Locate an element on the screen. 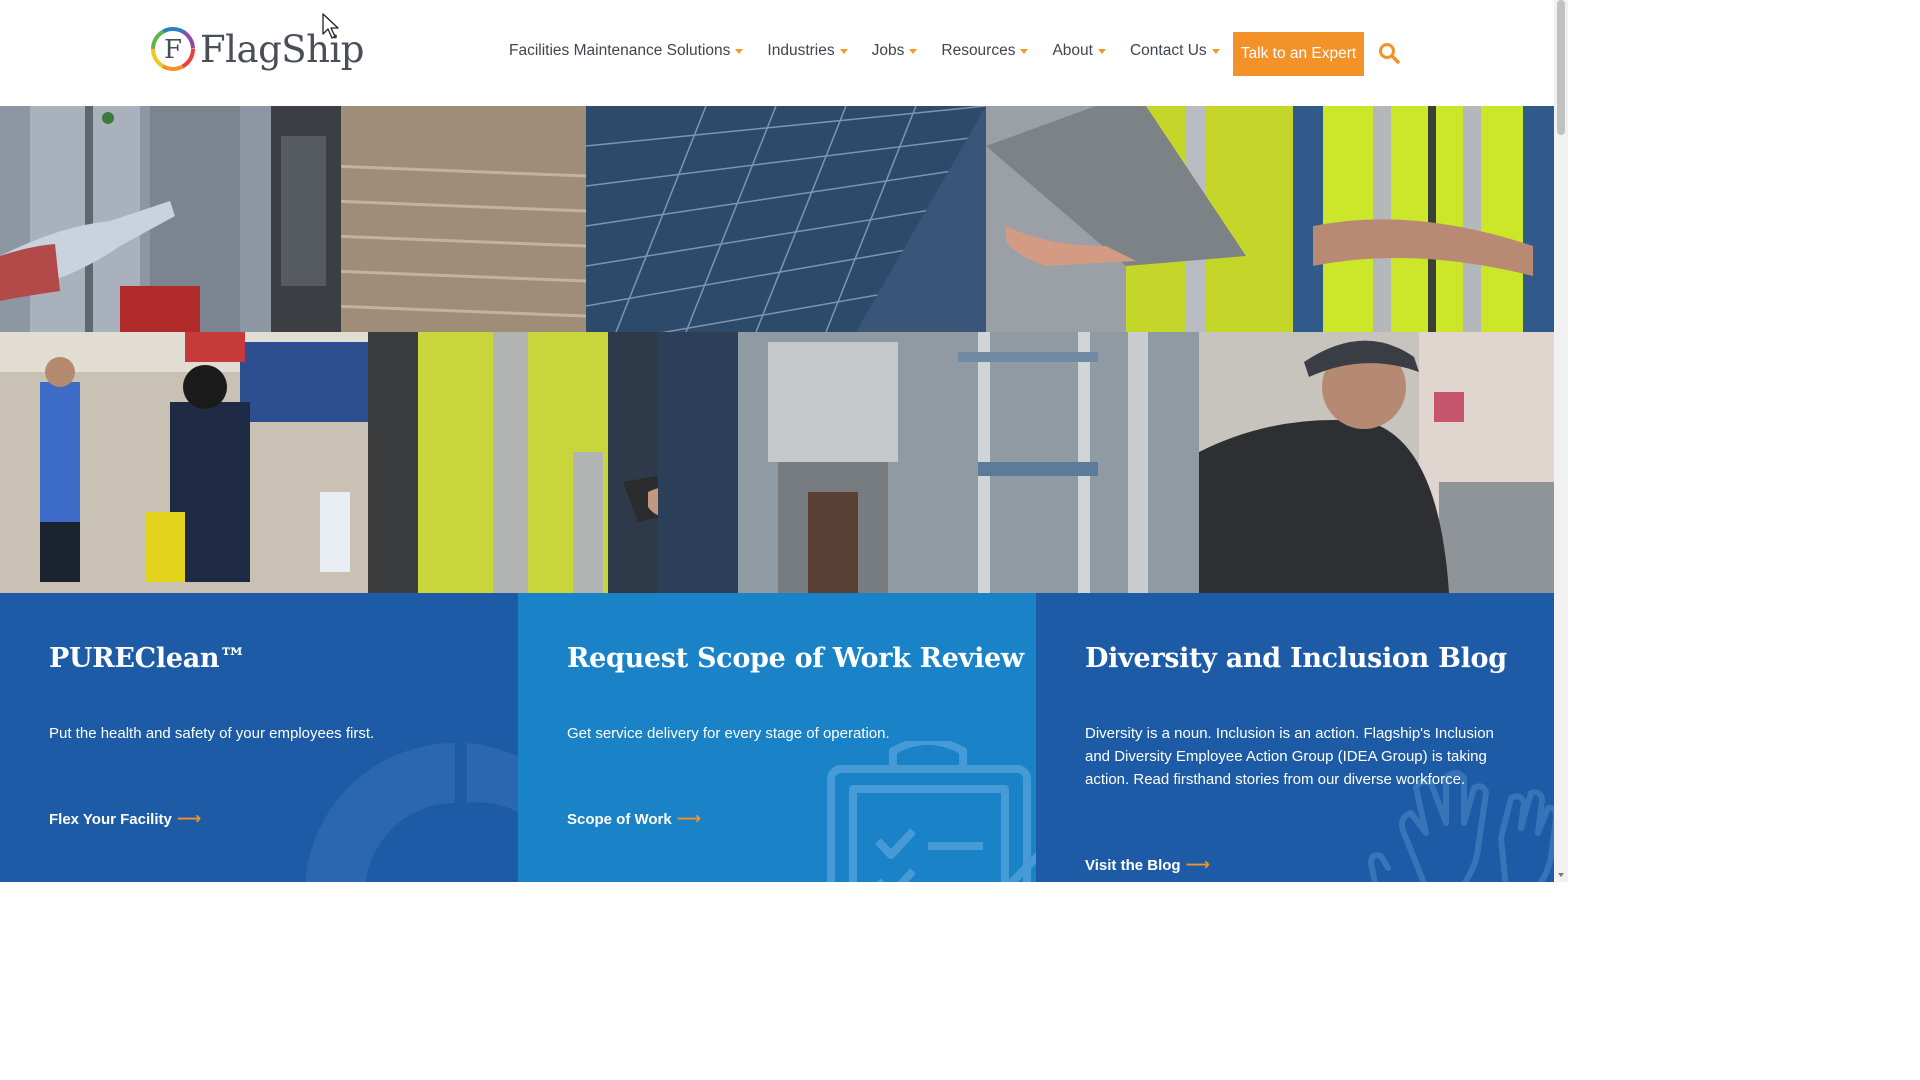 This screenshot has width=1920, height=1080. nav-industries: Industries is located at coordinates (807, 51).